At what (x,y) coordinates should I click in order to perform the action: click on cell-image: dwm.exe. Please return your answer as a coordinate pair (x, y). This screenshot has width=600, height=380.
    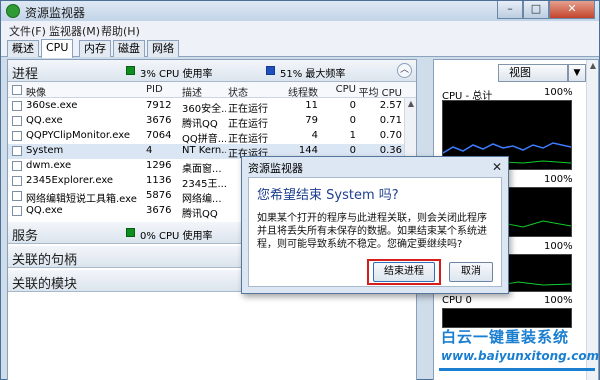
    Looking at the image, I should click on (49, 165).